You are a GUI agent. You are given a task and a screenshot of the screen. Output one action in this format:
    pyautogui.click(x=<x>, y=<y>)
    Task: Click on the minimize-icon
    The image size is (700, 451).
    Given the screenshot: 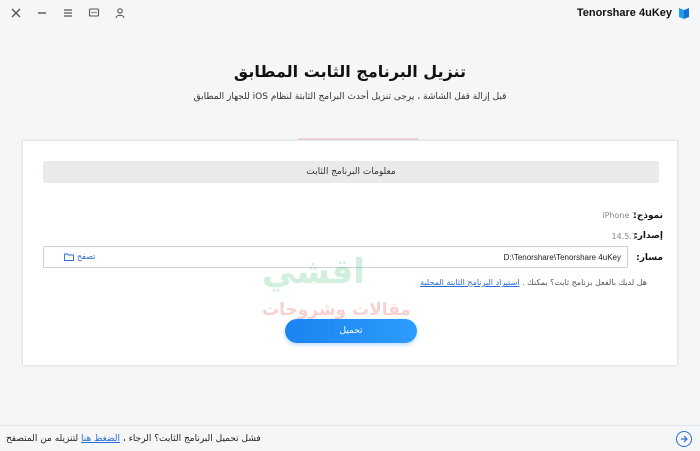 What is the action you would take?
    pyautogui.click(x=42, y=13)
    